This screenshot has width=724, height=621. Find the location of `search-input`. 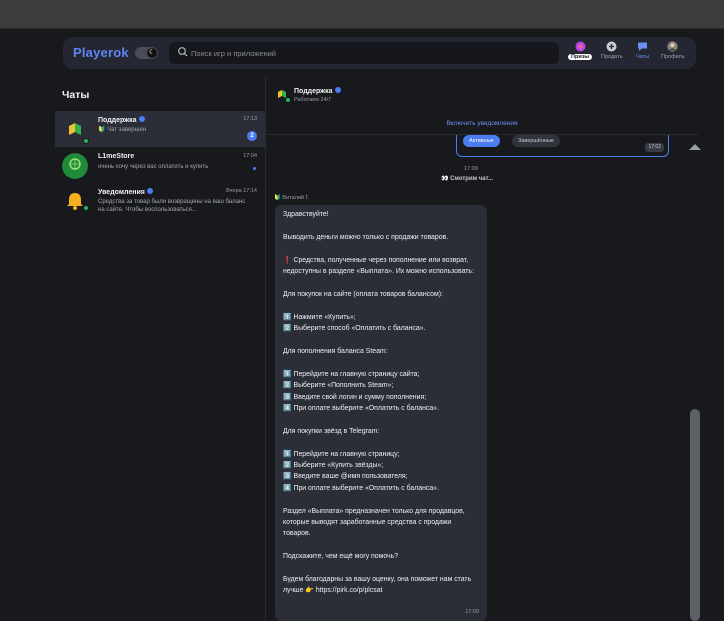

search-input is located at coordinates (371, 53).